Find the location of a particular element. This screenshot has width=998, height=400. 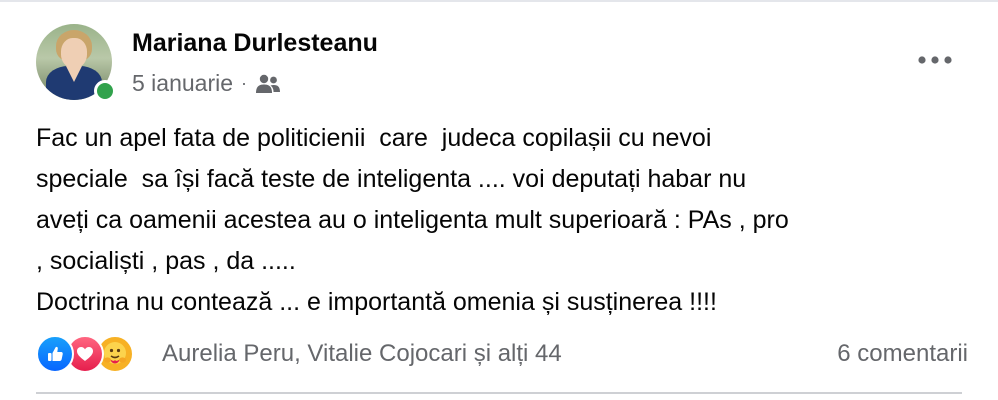

comments-count: 6 comentarii is located at coordinates (902, 354).